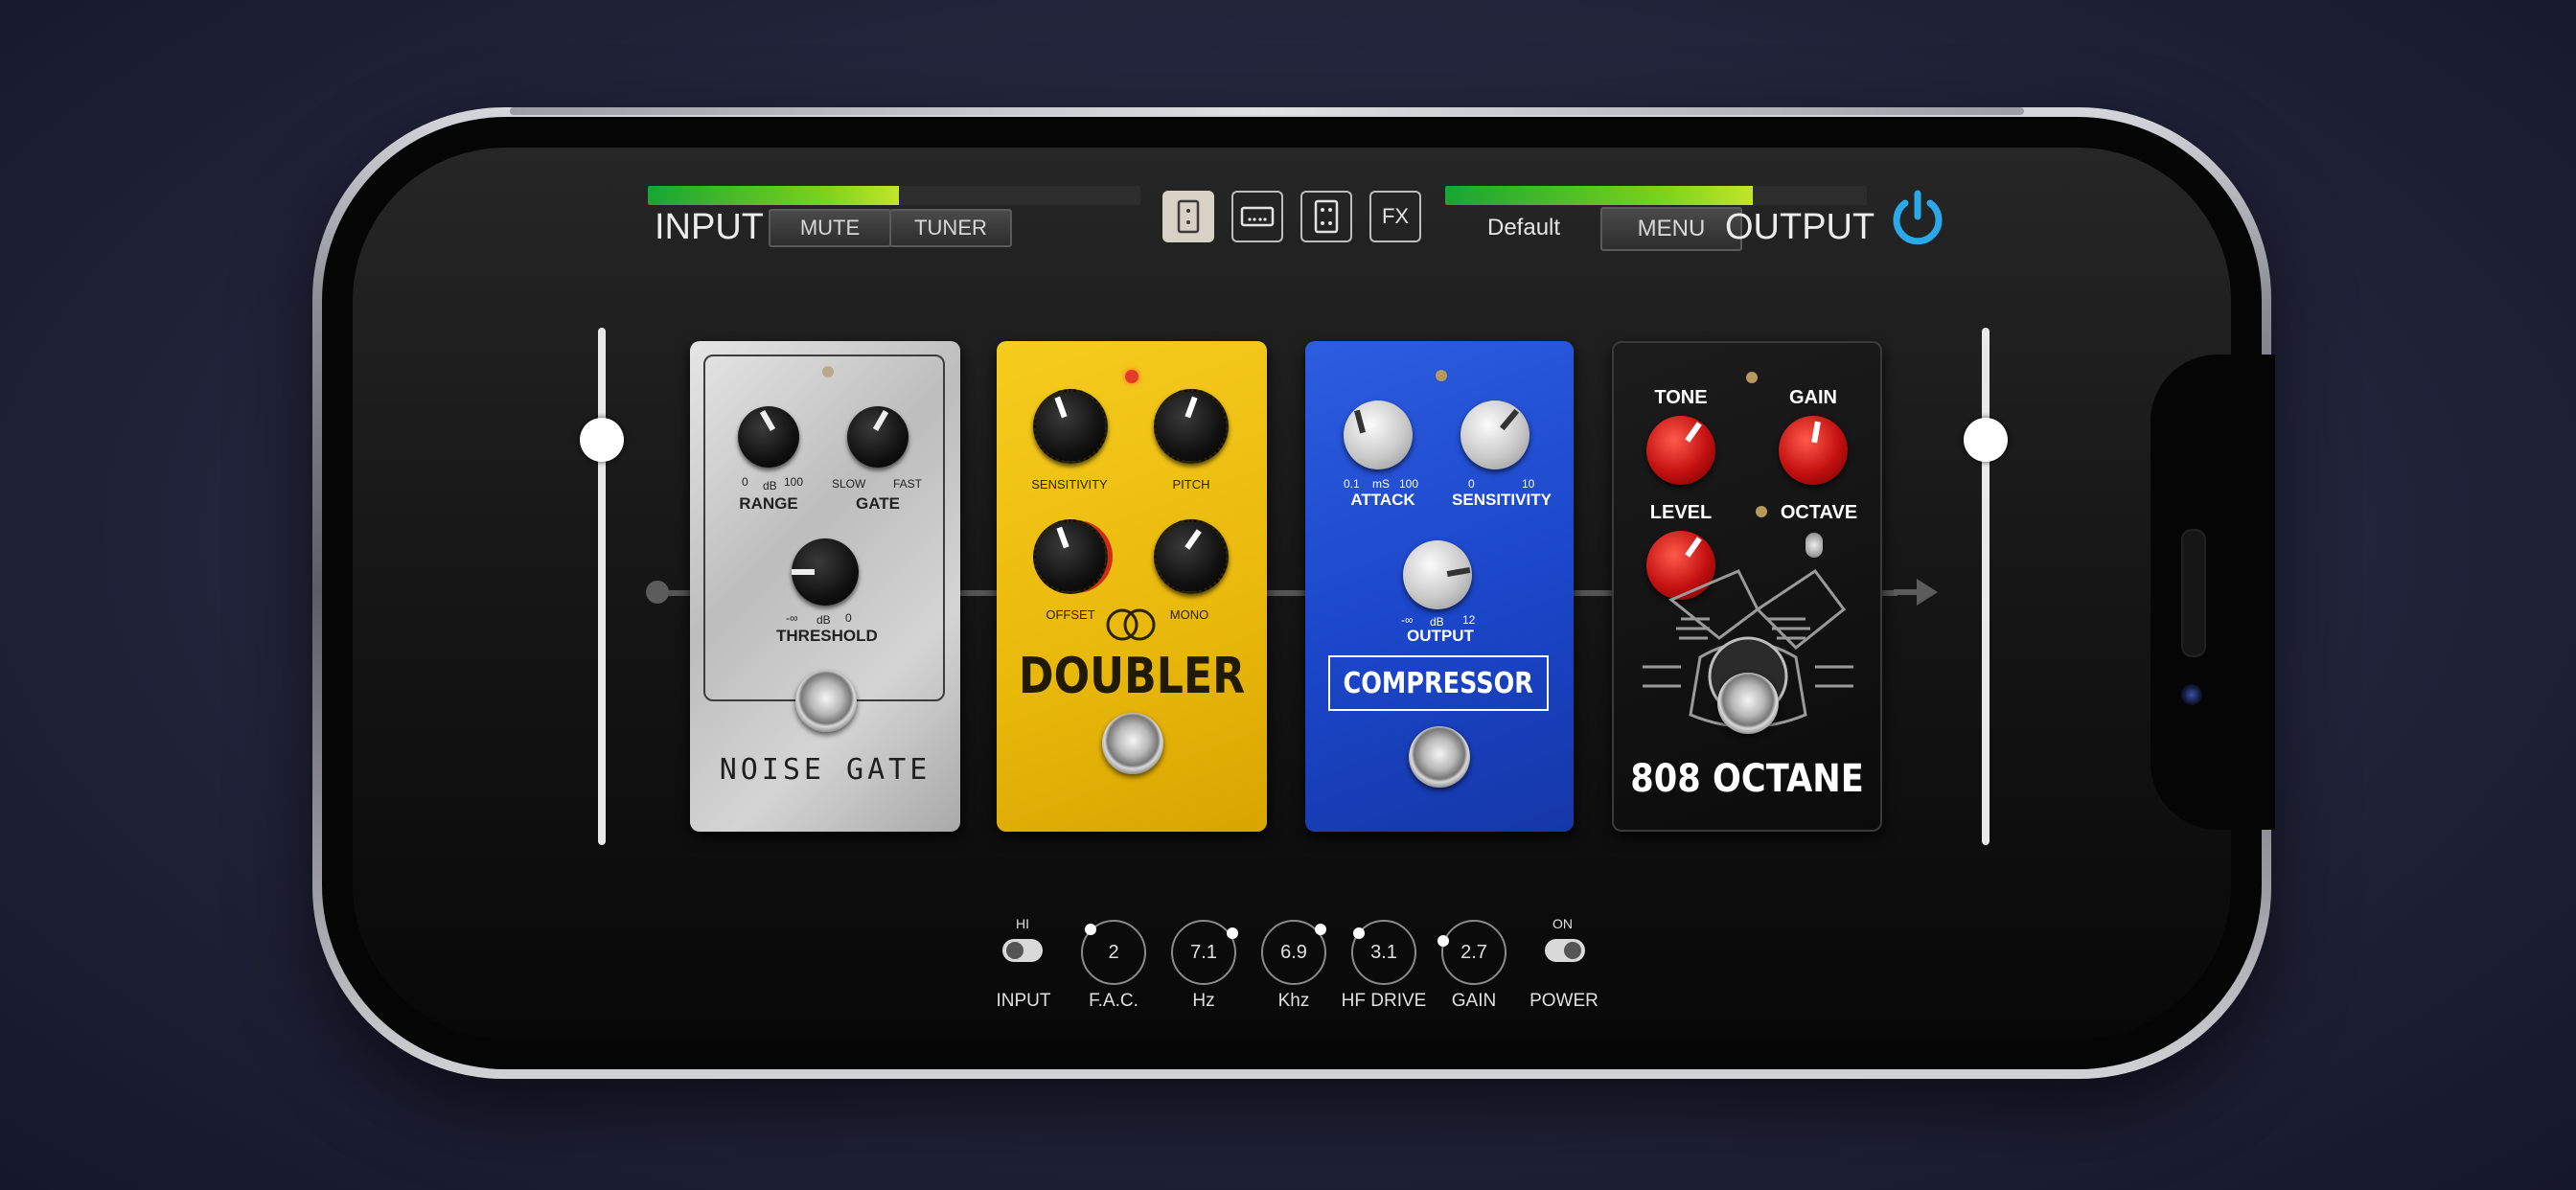  I want to click on attack-label: ATTACK, so click(1382, 500).